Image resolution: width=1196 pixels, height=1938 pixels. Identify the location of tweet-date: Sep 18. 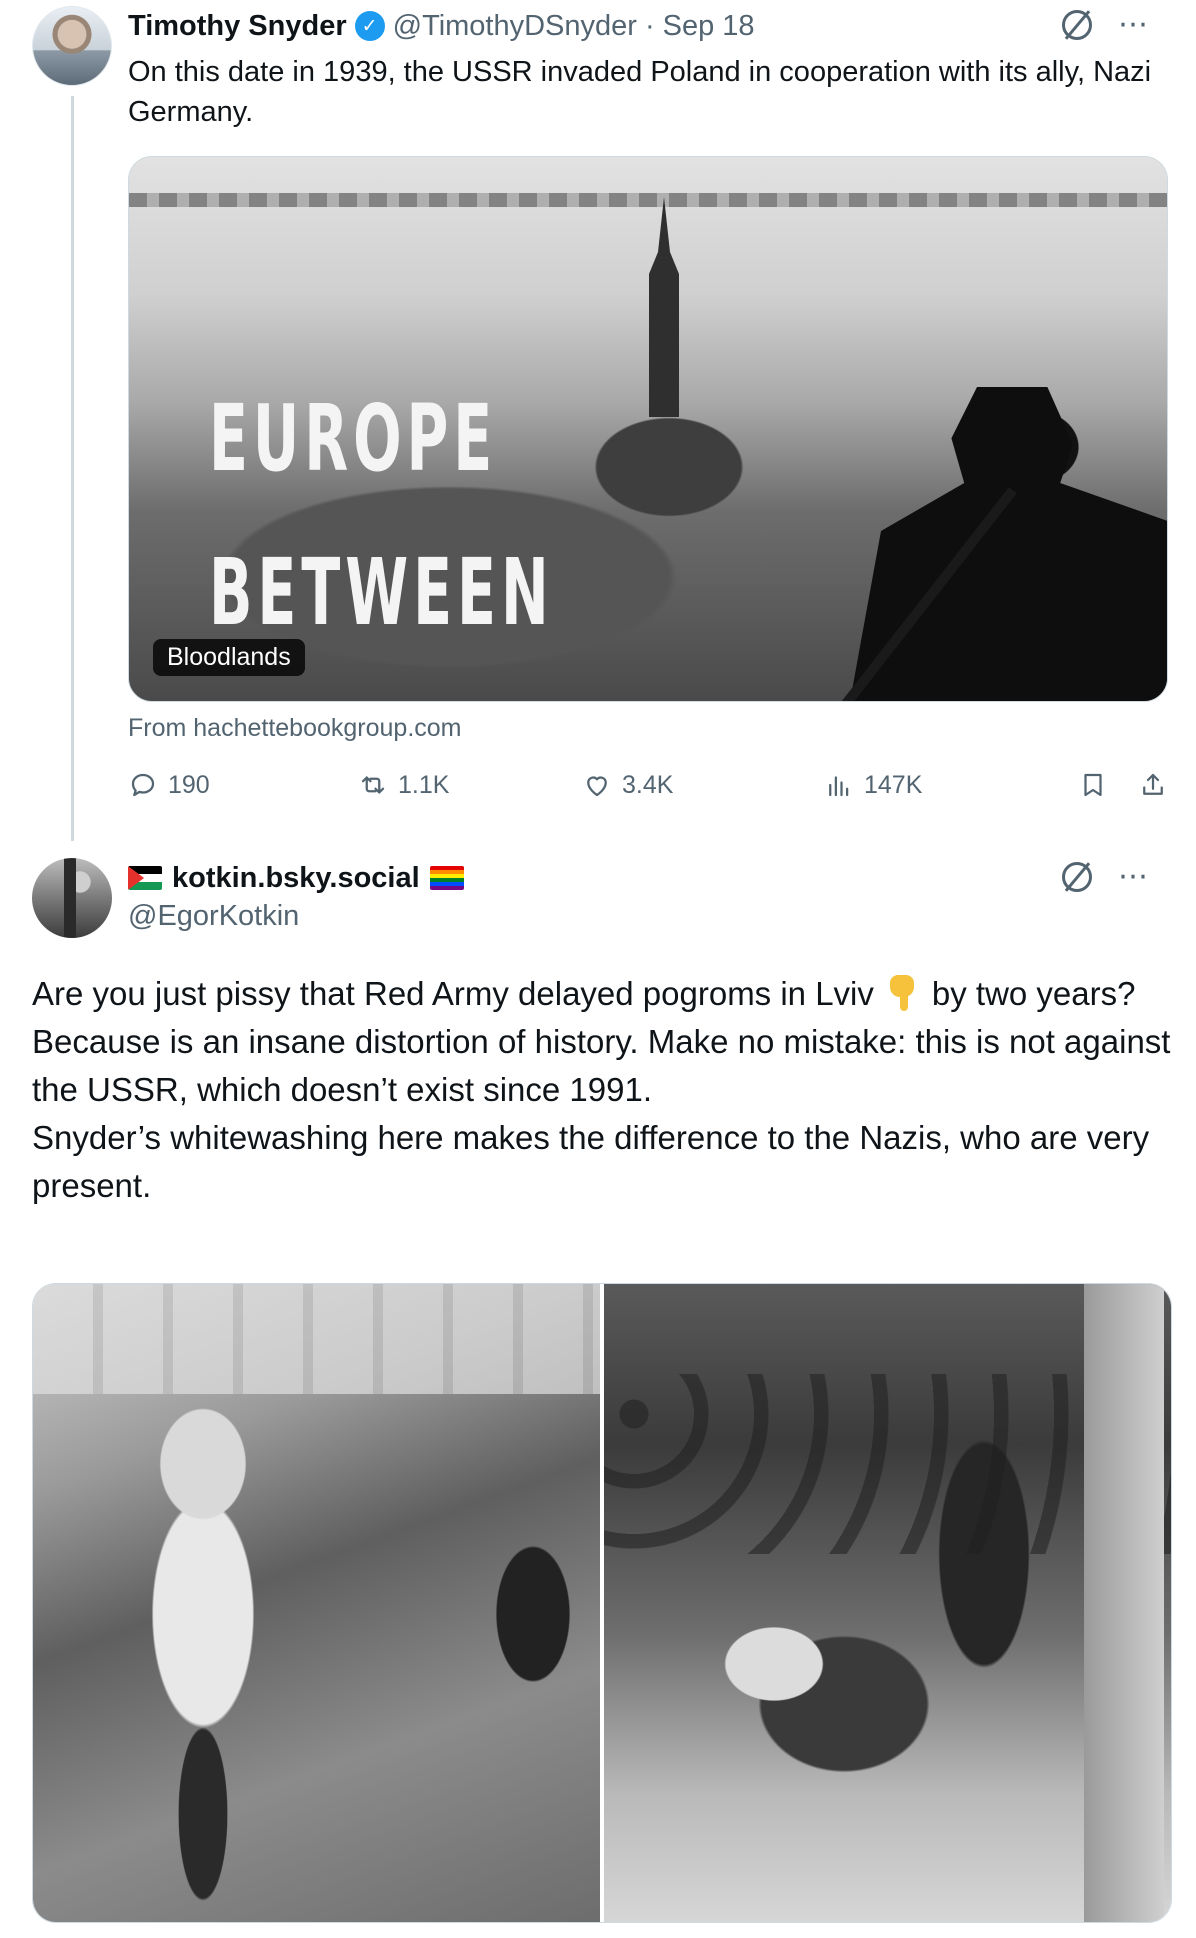
(709, 26).